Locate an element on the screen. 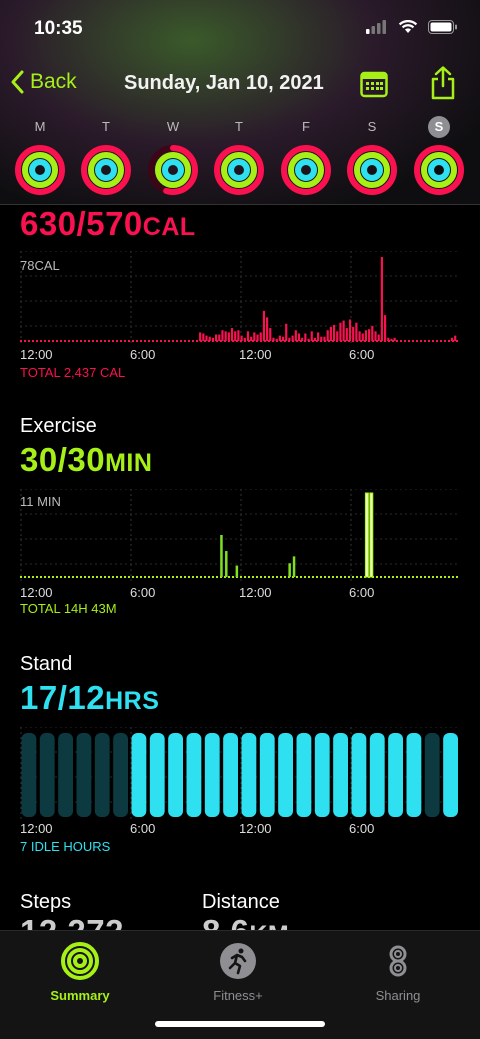  move-value: 630/570CAL is located at coordinates (108, 223).